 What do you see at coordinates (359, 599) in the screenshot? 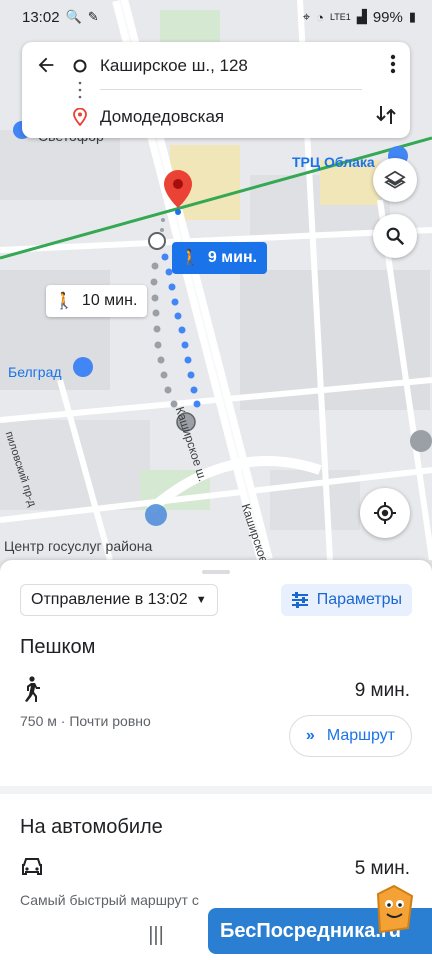
I see `parameters-label: Параметры` at bounding box center [359, 599].